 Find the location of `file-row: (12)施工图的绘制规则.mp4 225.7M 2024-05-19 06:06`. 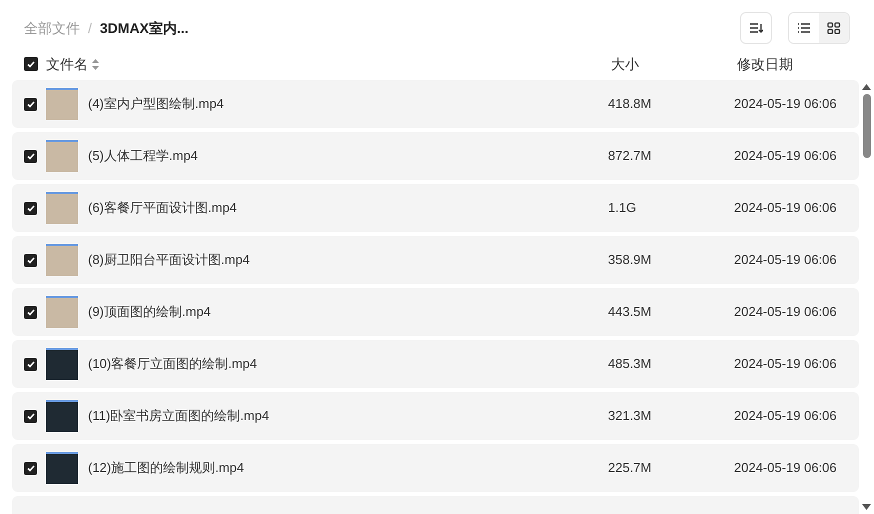

file-row: (12)施工图的绘制规则.mp4 225.7M 2024-05-19 06:06 is located at coordinates (435, 468).